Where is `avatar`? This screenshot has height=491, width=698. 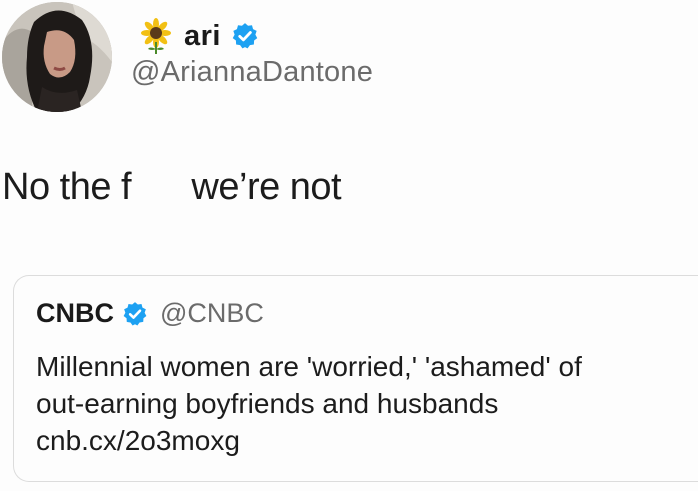
avatar is located at coordinates (57, 57).